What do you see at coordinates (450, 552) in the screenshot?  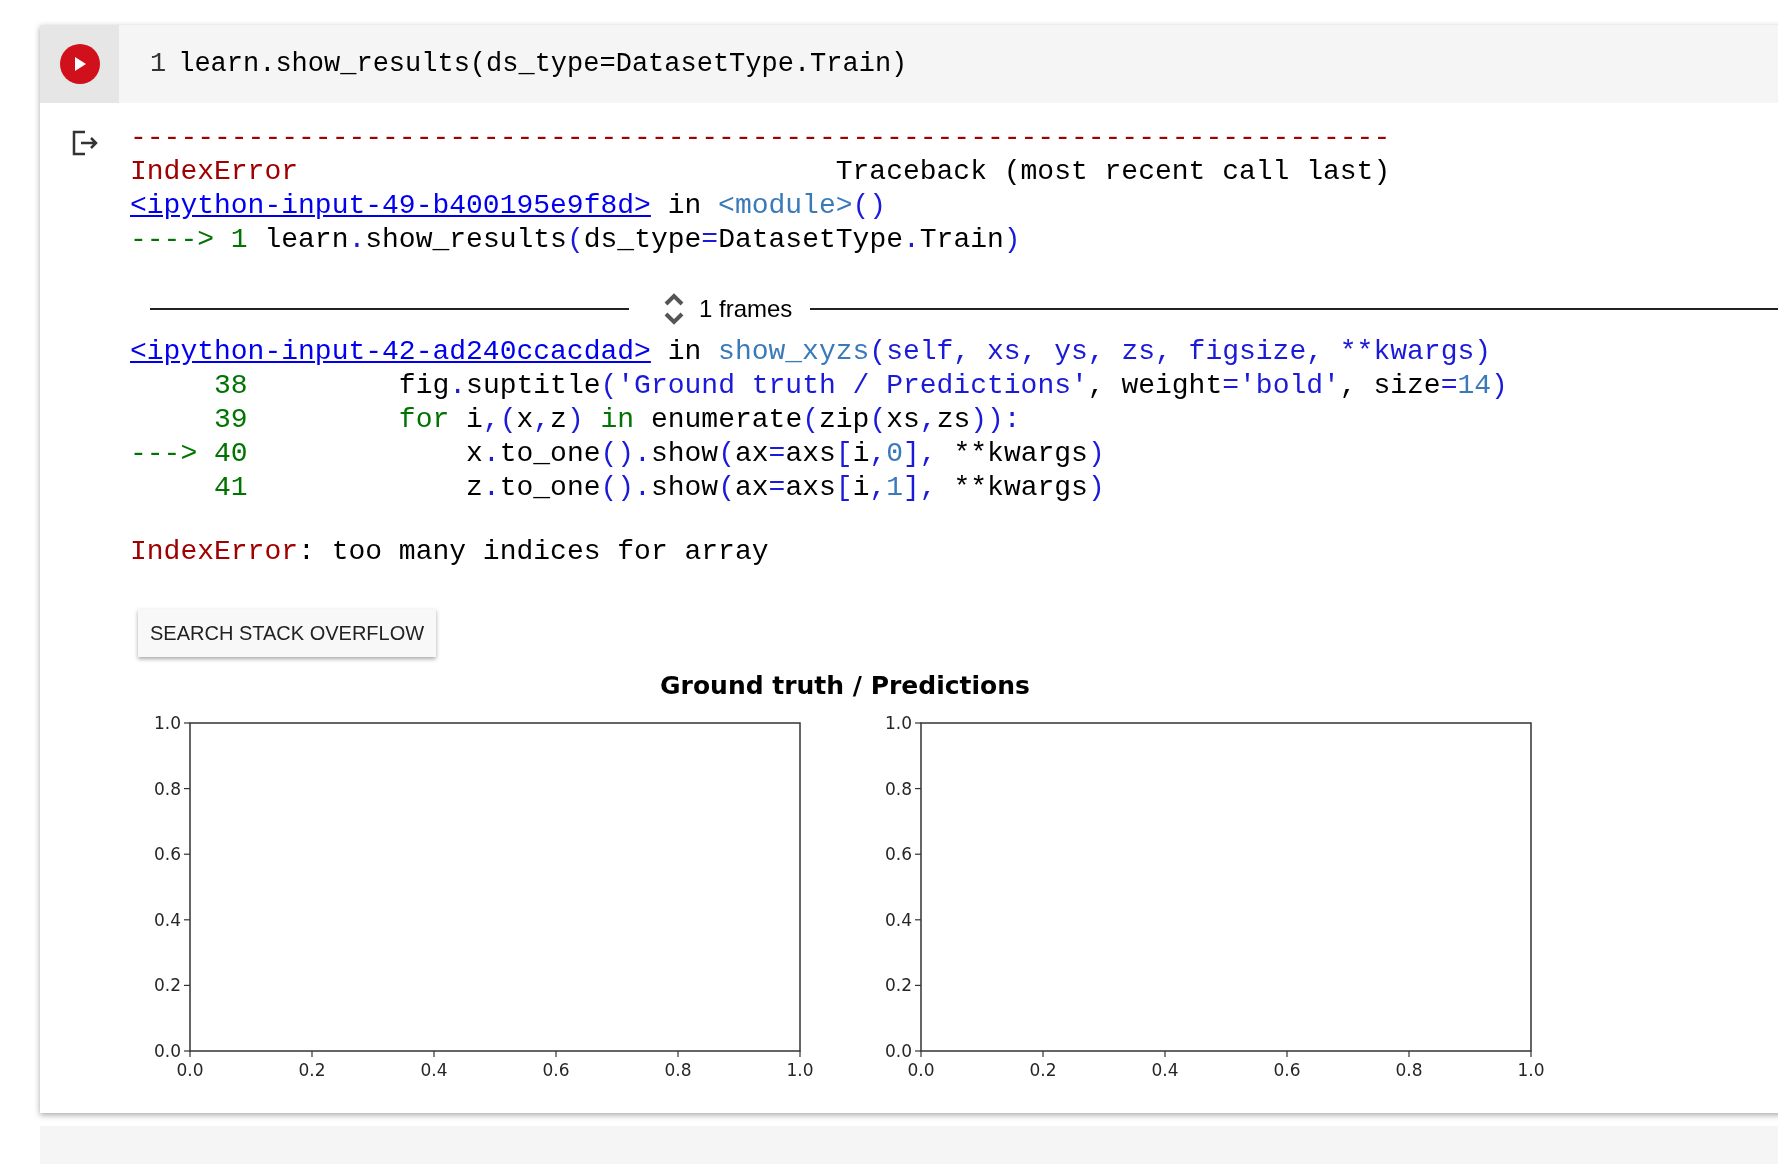 I see `traceback-line: IndexError: too many indices for array` at bounding box center [450, 552].